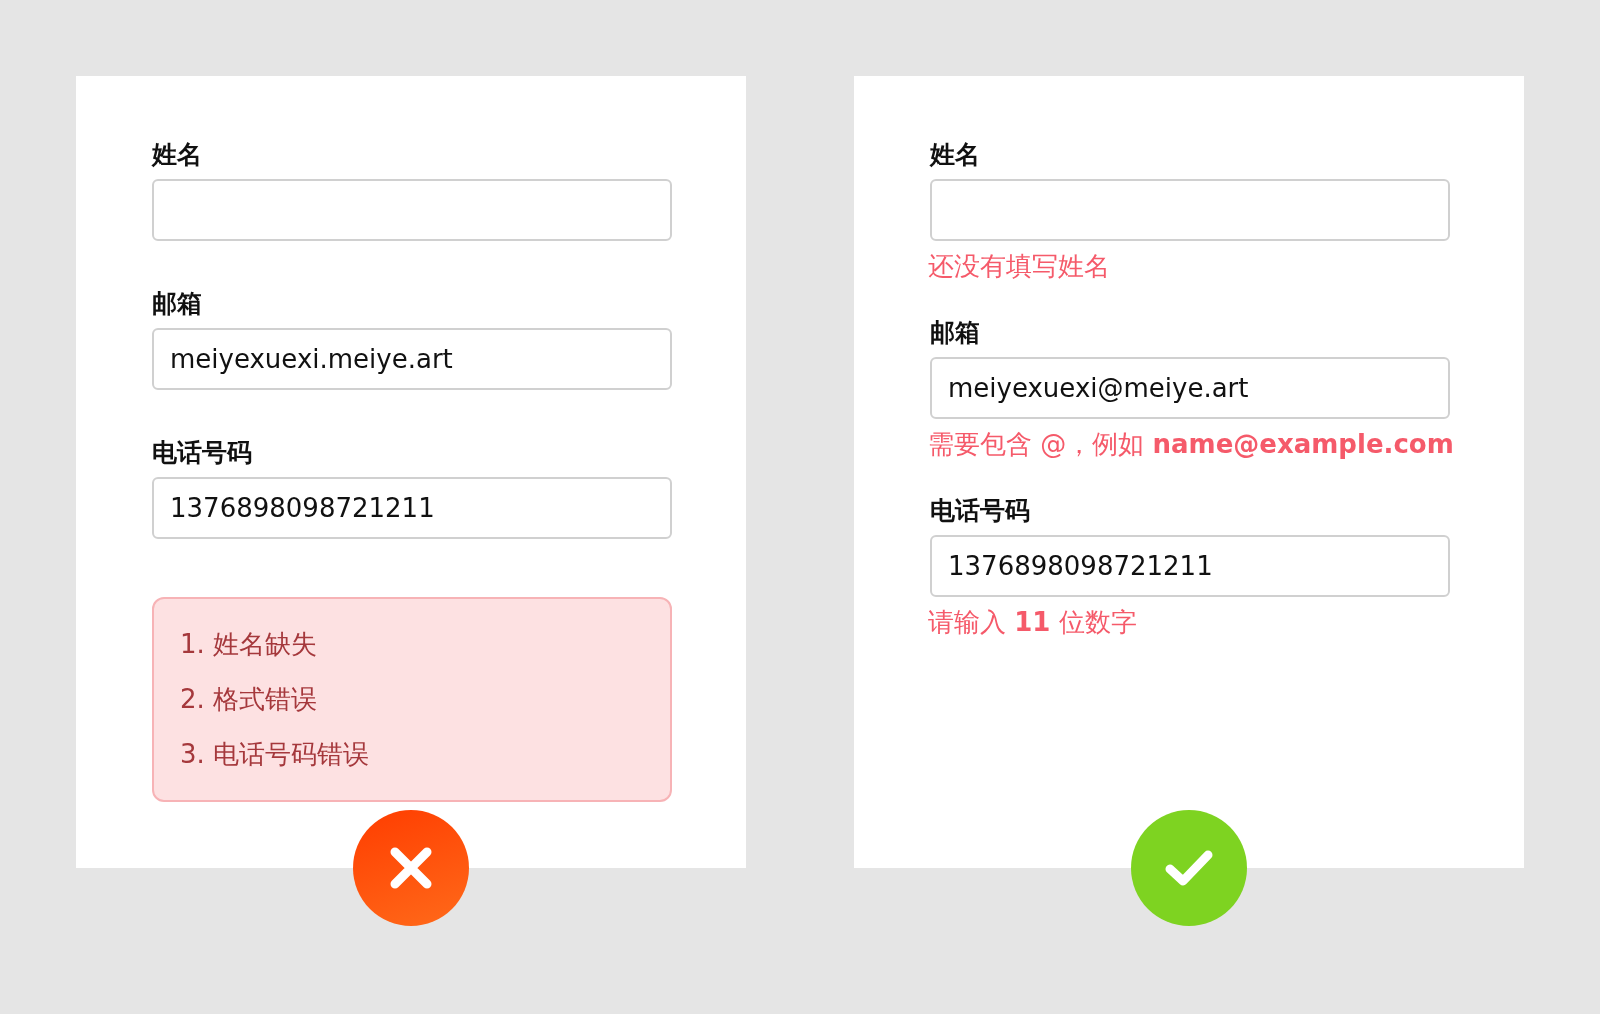  Describe the element at coordinates (411, 868) in the screenshot. I see `close-icon` at that location.